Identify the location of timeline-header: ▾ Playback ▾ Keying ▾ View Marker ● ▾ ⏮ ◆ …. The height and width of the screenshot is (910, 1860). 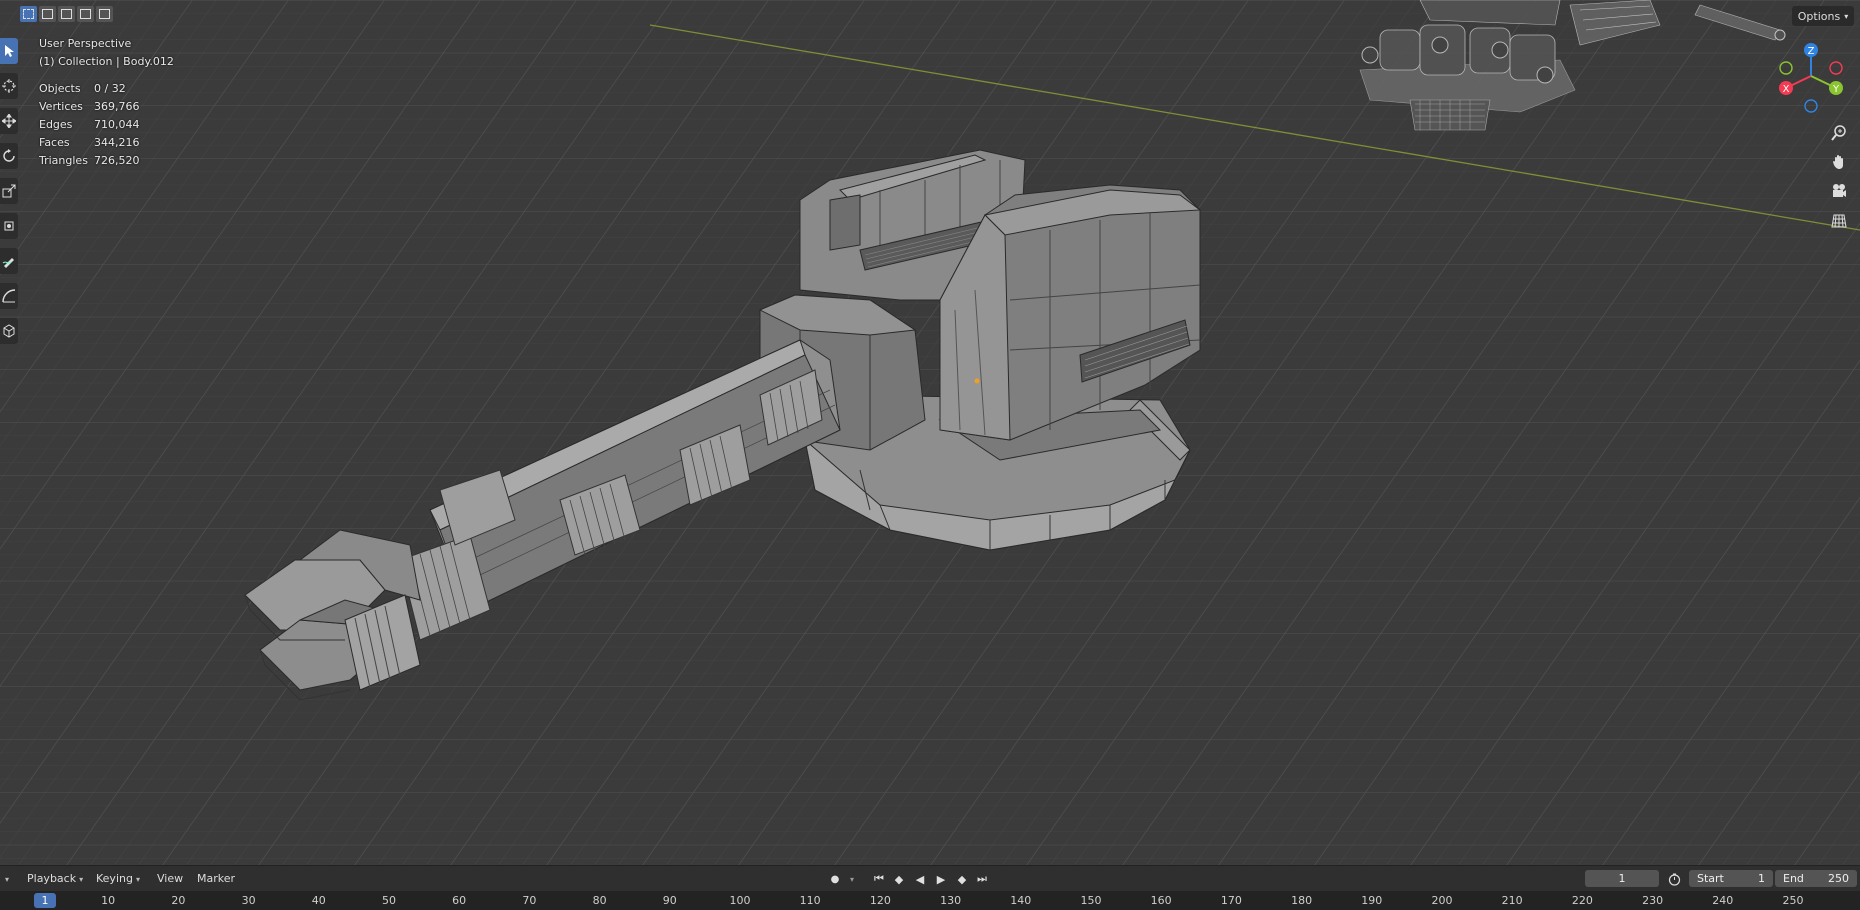
(930, 878).